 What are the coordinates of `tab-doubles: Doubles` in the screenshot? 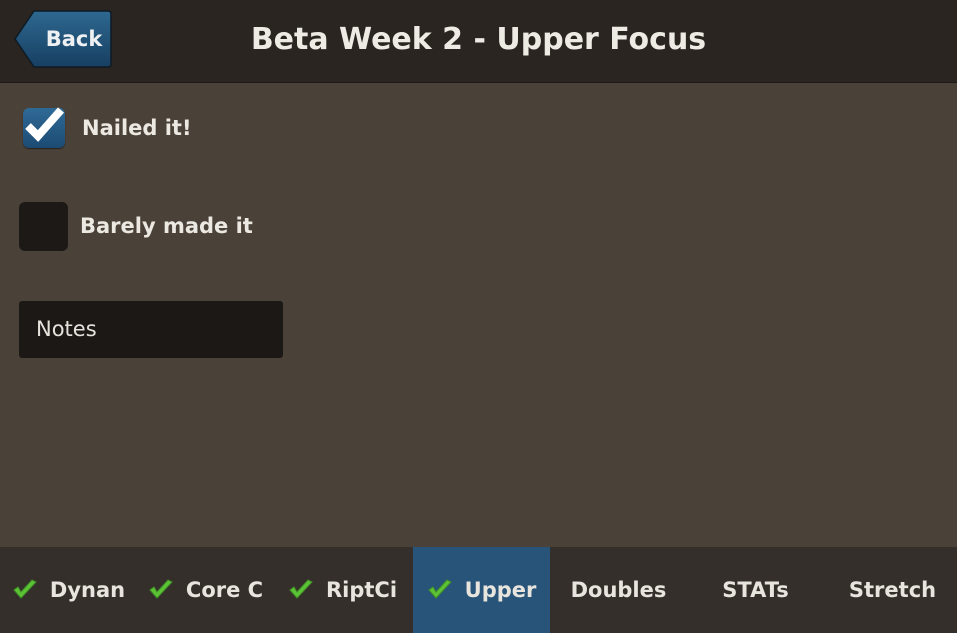 It's located at (618, 590).